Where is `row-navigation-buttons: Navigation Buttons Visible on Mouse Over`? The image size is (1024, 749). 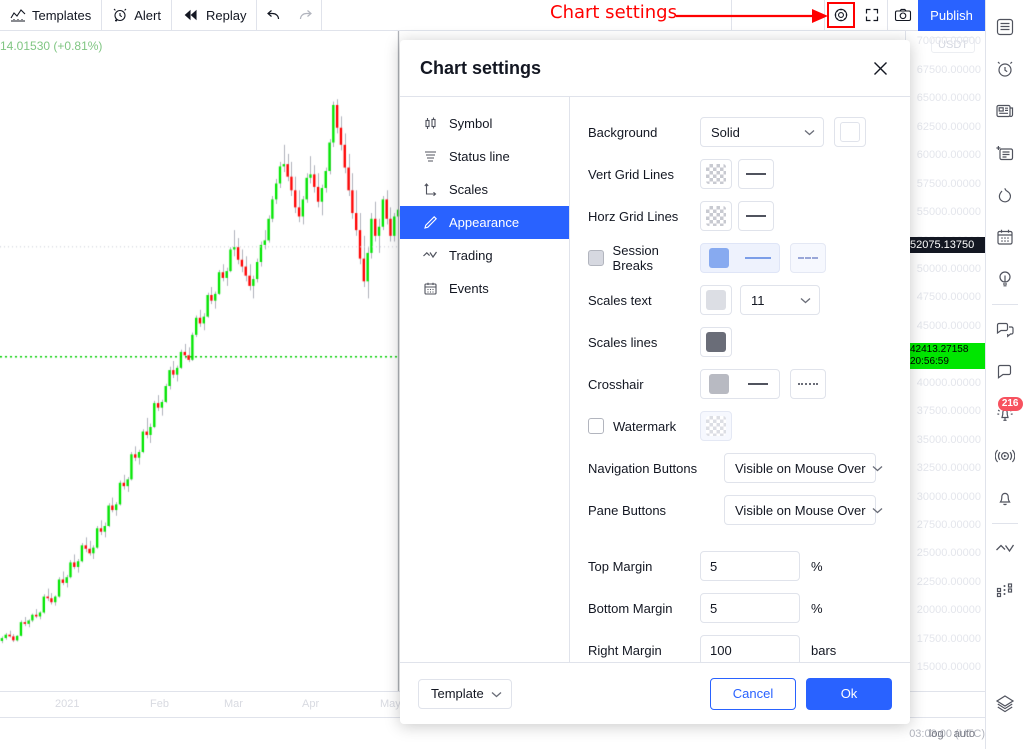 row-navigation-buttons: Navigation Buttons Visible on Mouse Over is located at coordinates (749, 468).